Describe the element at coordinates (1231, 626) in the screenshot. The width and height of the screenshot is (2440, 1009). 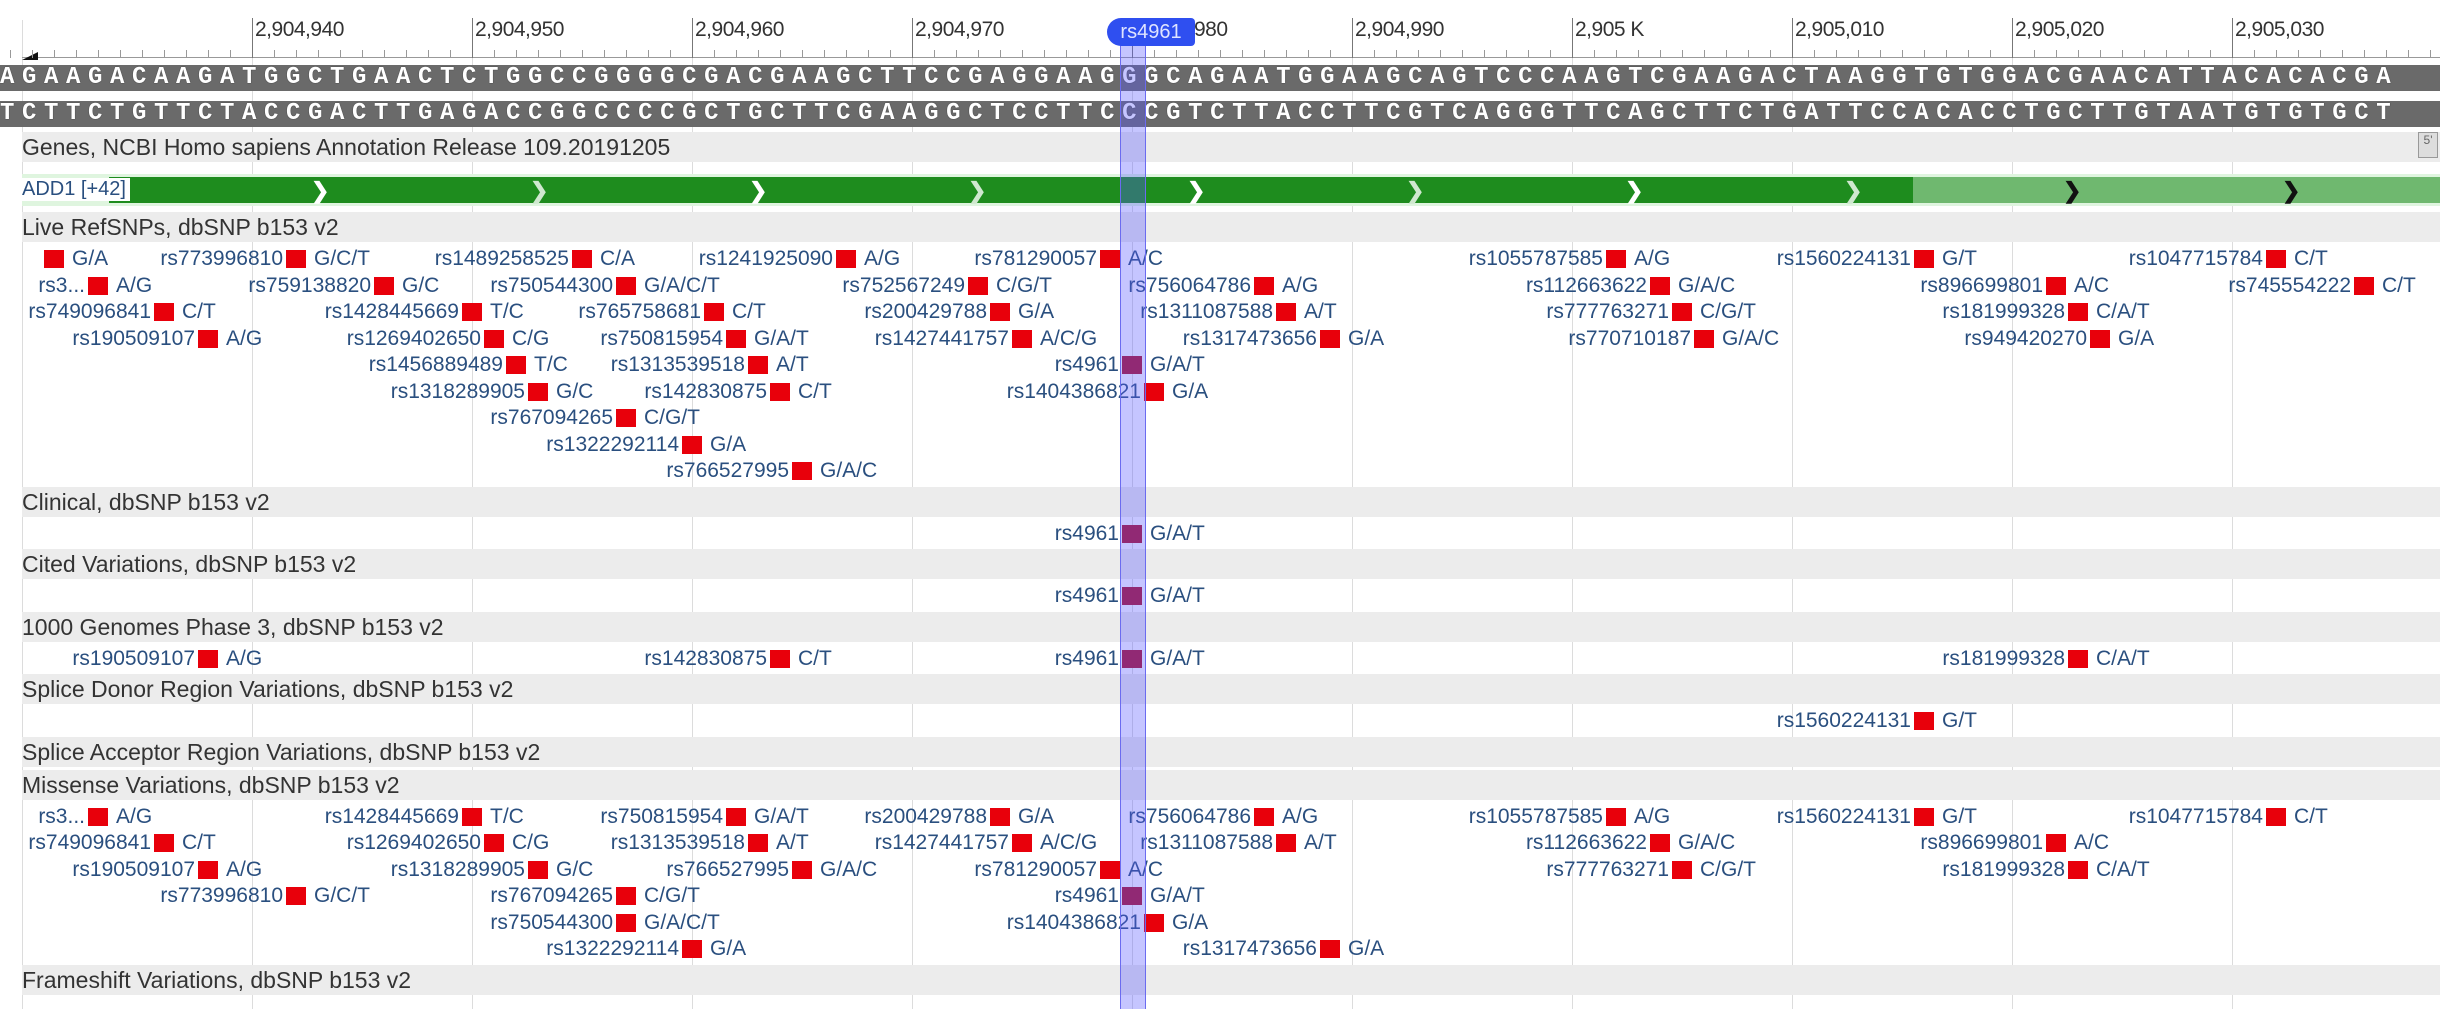
I see `track-header: 1000 Genomes Phase 3, dbSNP b153 v2` at that location.